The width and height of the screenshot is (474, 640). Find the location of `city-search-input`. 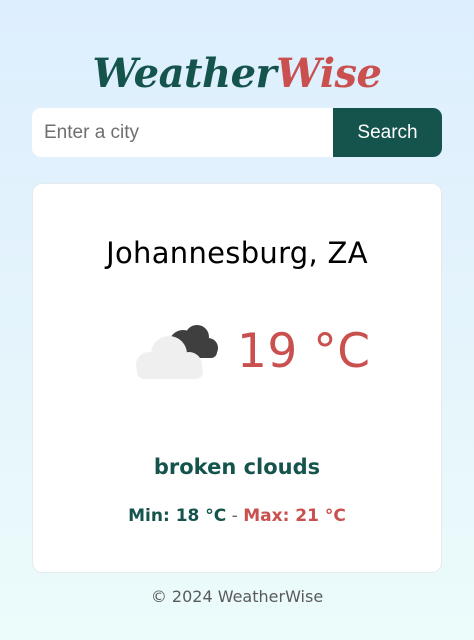

city-search-input is located at coordinates (182, 132).